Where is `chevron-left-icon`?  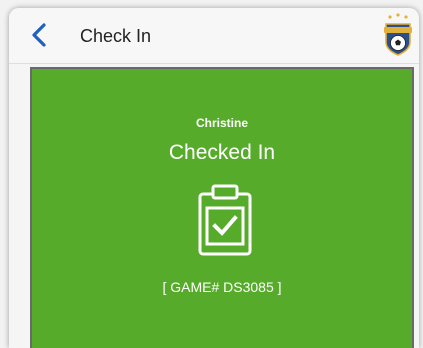
chevron-left-icon is located at coordinates (40, 35).